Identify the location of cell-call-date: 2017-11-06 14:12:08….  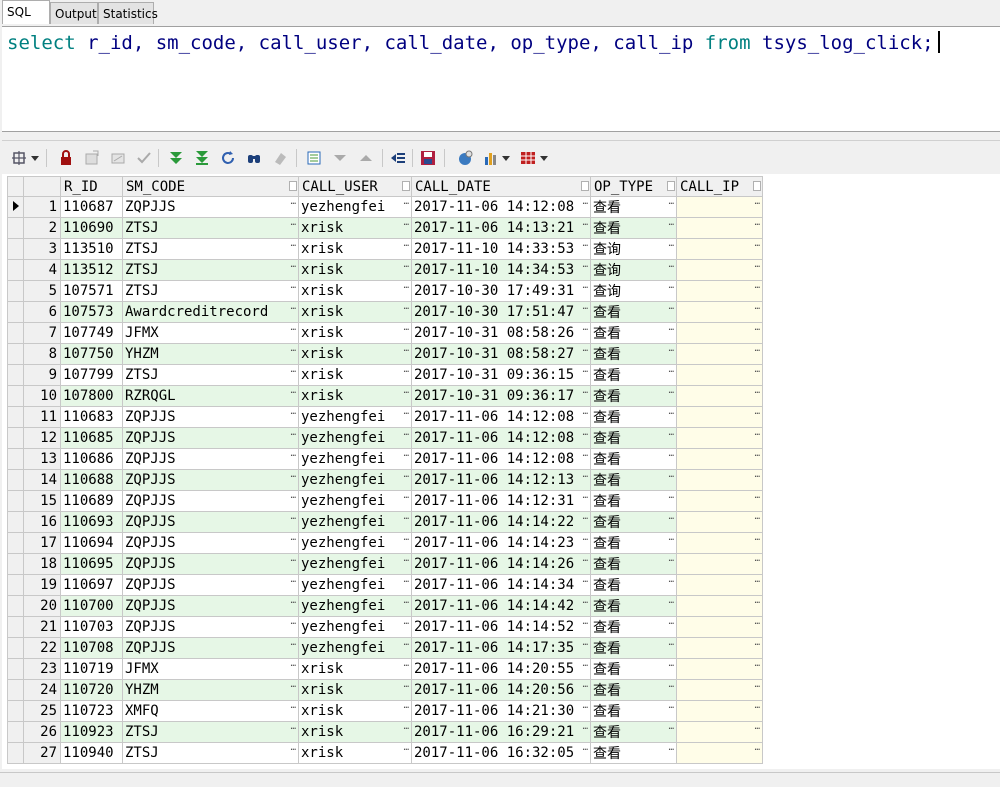
(501, 417).